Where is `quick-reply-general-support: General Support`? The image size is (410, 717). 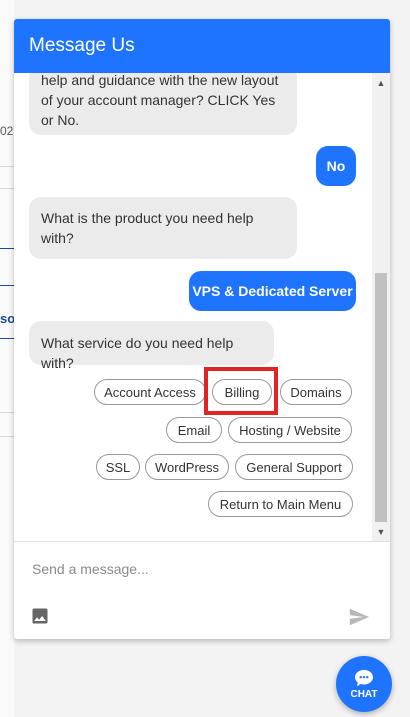 quick-reply-general-support: General Support is located at coordinates (294, 467).